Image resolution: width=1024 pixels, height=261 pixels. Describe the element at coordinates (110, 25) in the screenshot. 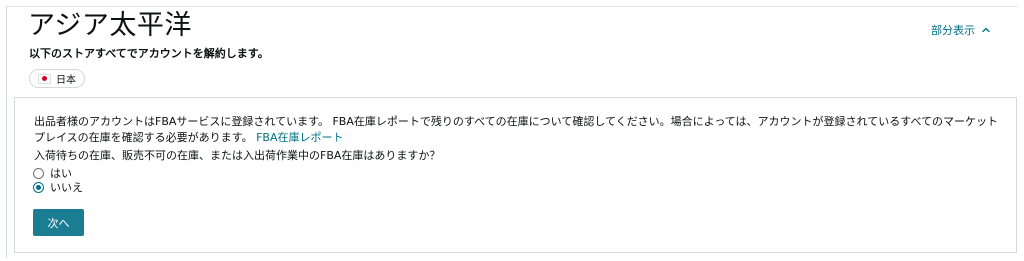

I see `region-title: アジア太平洋` at that location.